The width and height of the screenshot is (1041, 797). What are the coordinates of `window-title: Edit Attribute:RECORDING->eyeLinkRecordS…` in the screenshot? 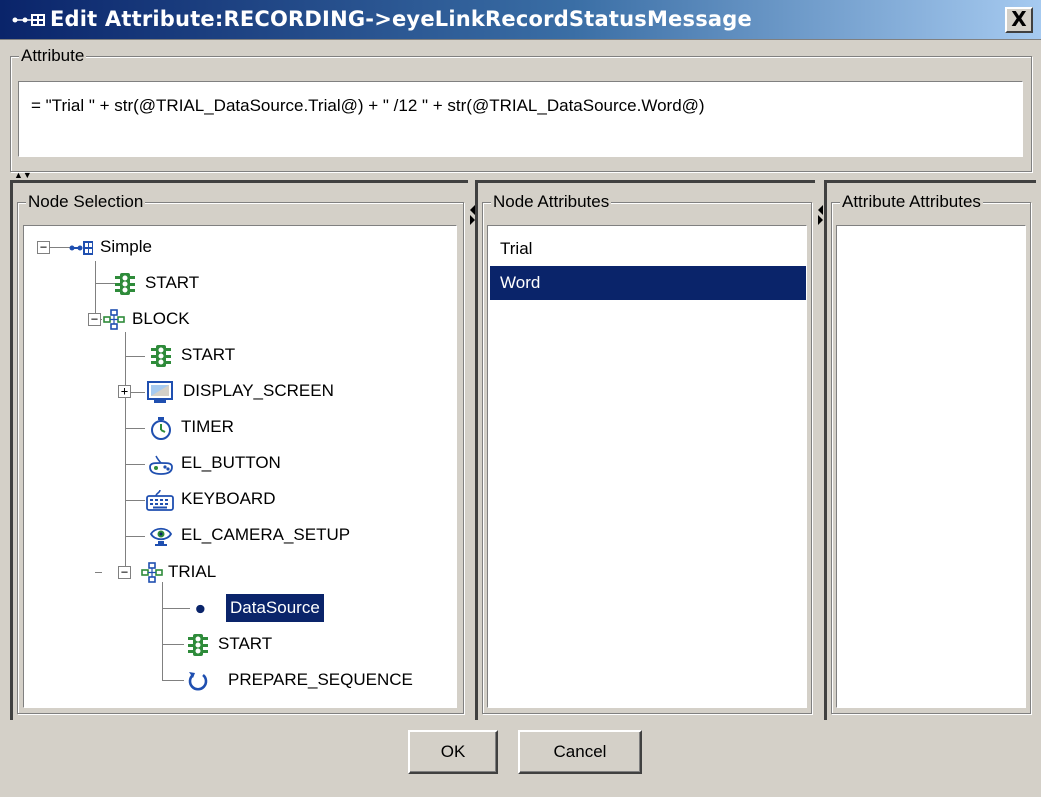 It's located at (401, 19).